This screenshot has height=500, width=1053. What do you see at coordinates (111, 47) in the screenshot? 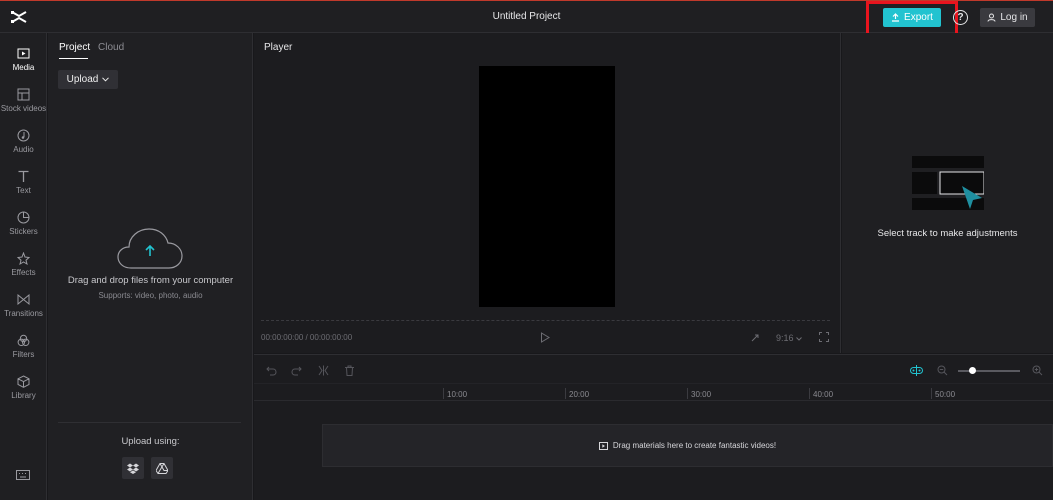
I see `tab-cloud: Cloud` at bounding box center [111, 47].